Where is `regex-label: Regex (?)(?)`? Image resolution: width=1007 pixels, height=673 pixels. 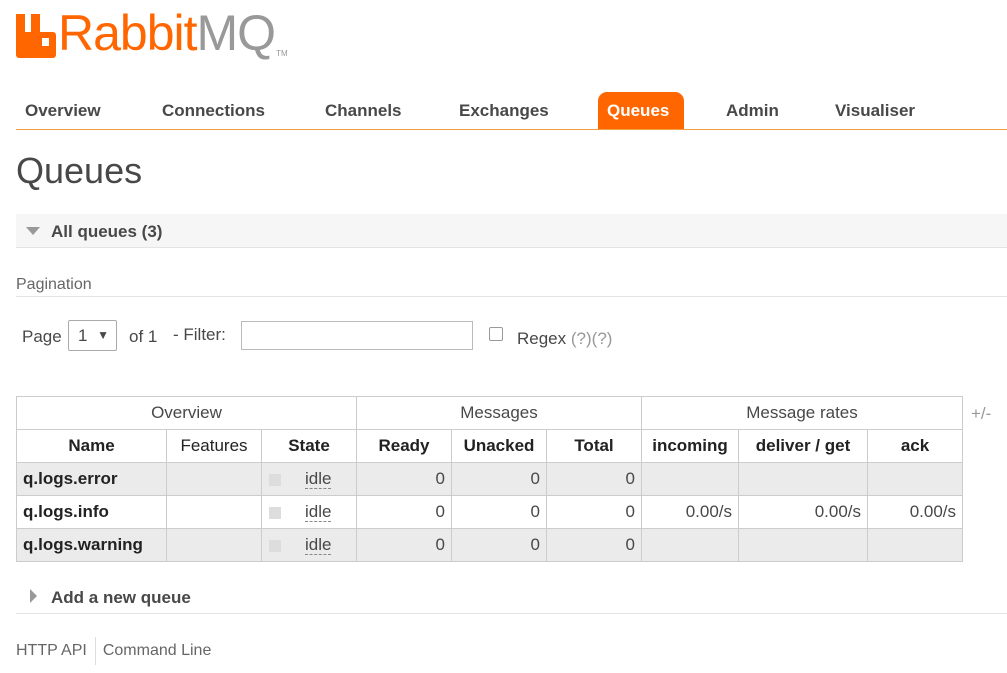 regex-label: Regex (?)(?) is located at coordinates (564, 339).